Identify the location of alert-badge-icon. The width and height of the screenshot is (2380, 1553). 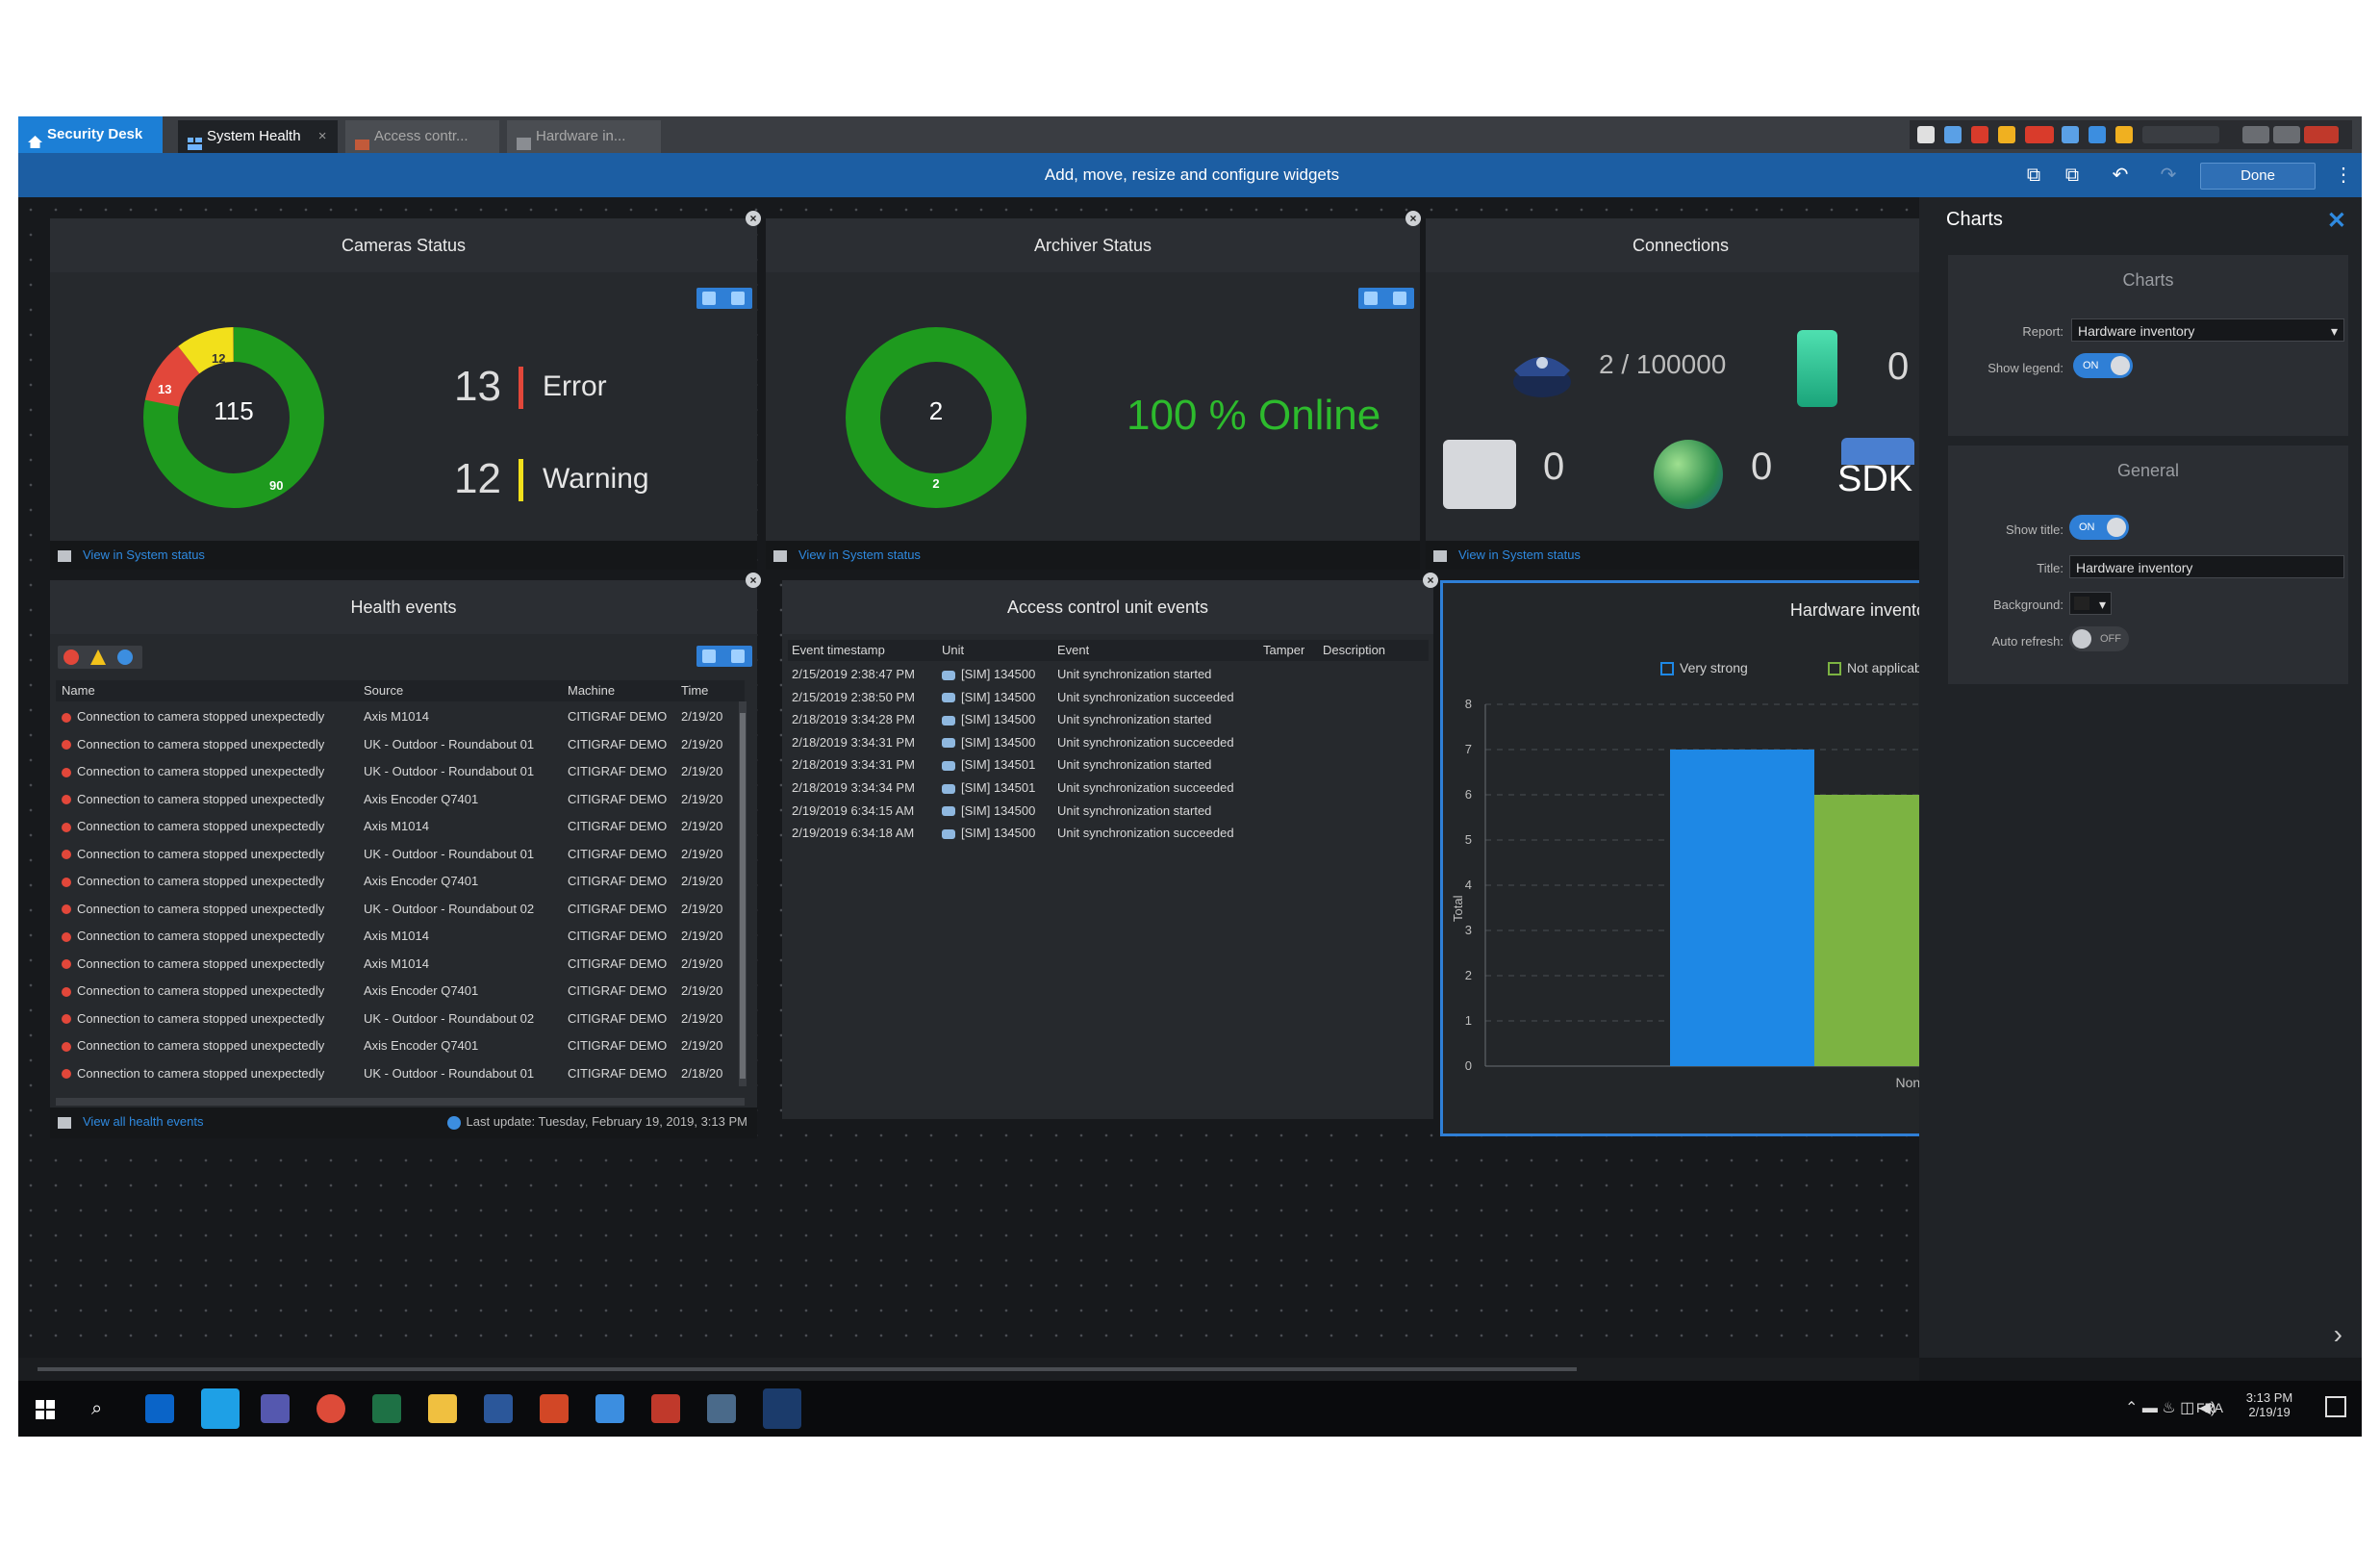
(2040, 134).